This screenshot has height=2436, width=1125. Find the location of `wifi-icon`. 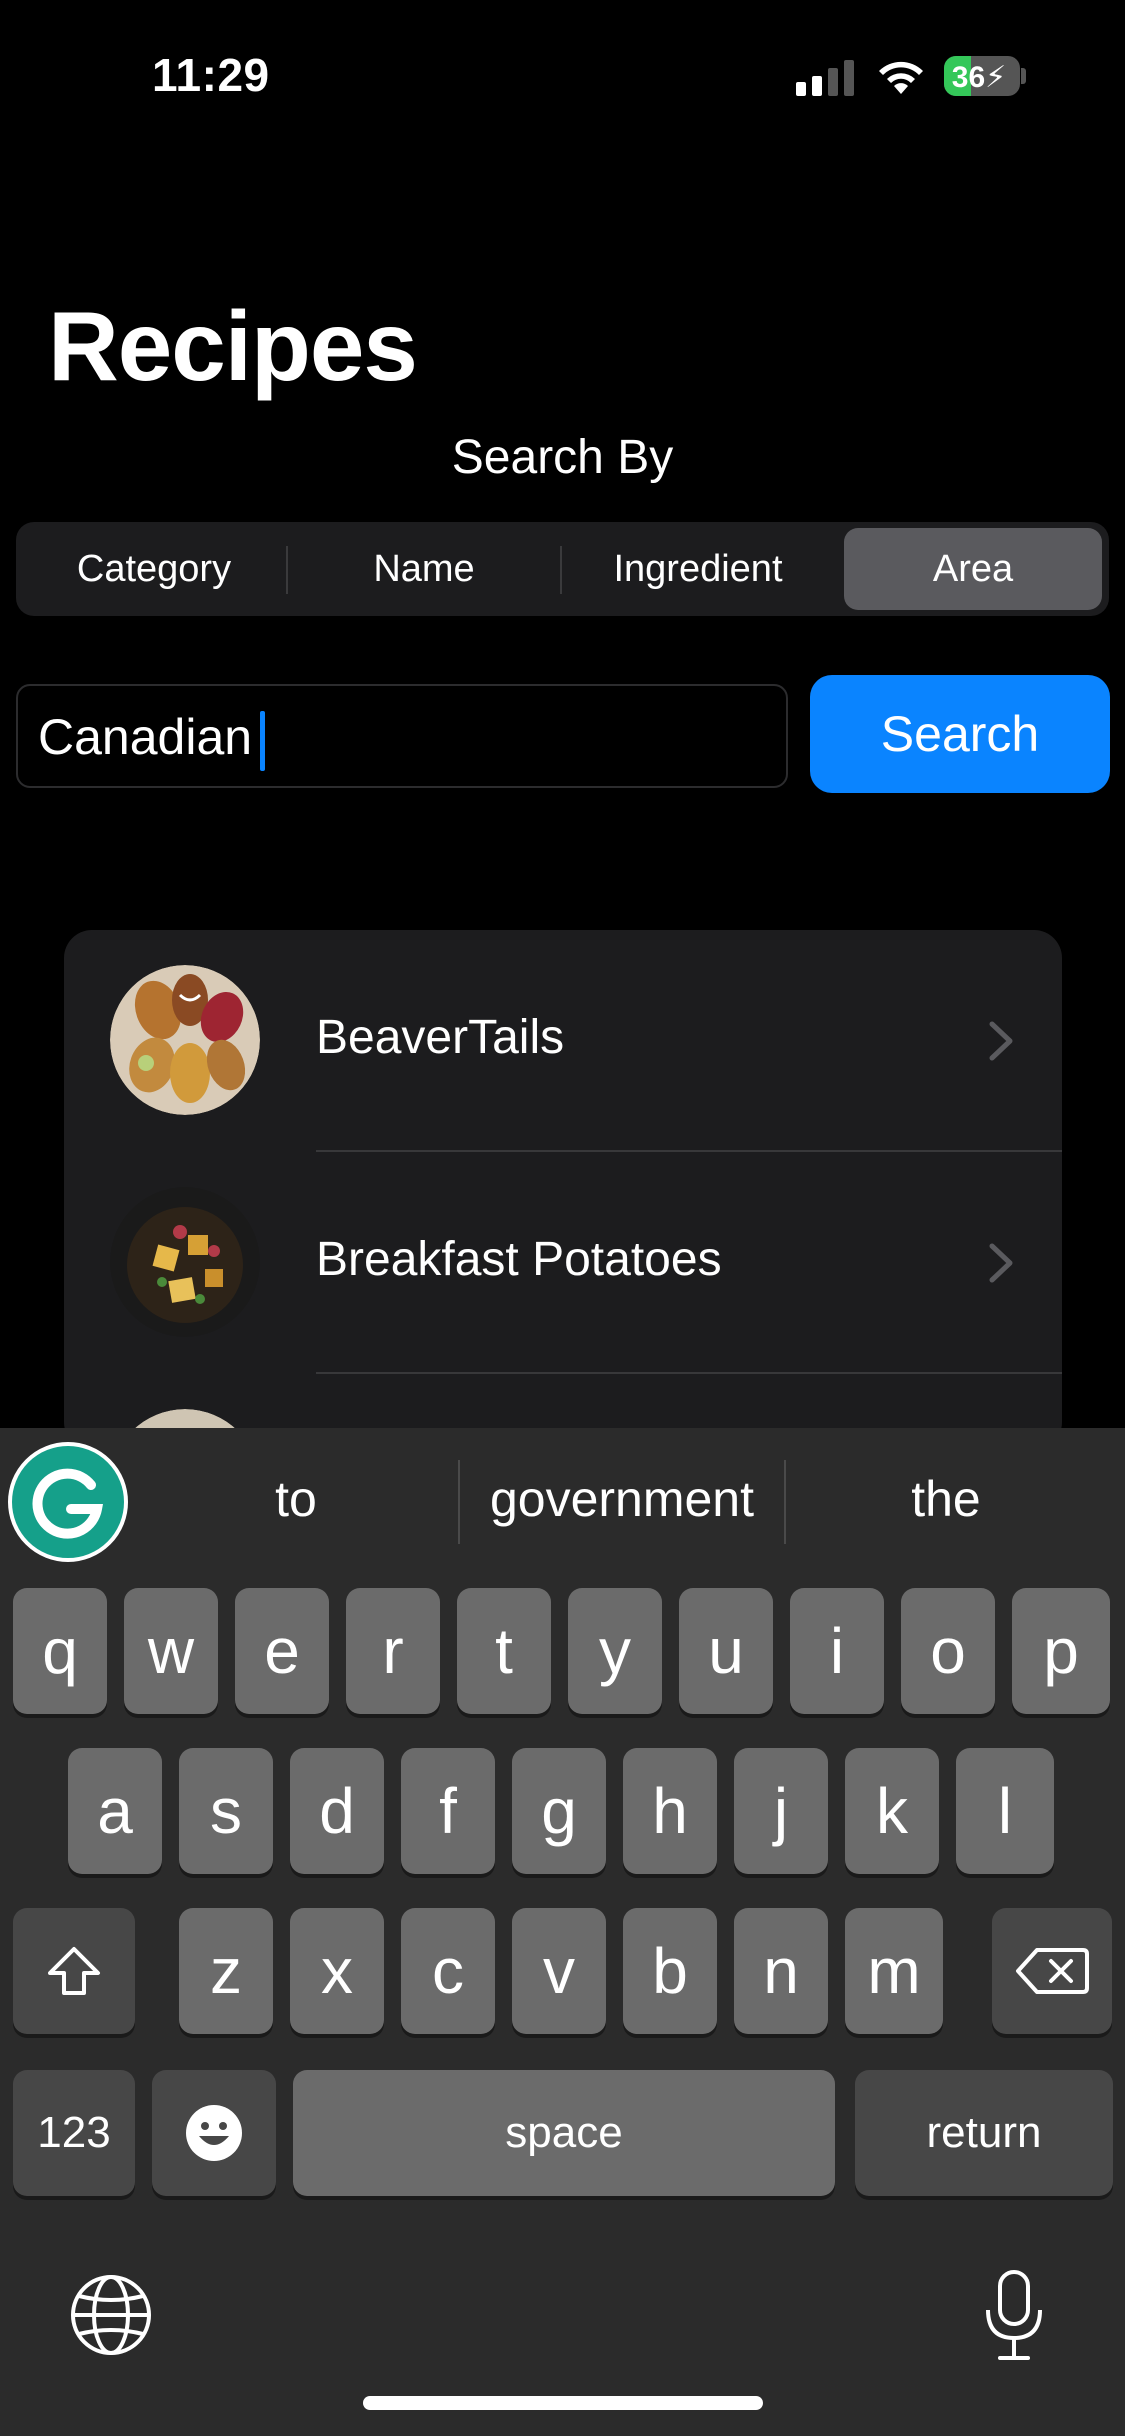

wifi-icon is located at coordinates (901, 77).